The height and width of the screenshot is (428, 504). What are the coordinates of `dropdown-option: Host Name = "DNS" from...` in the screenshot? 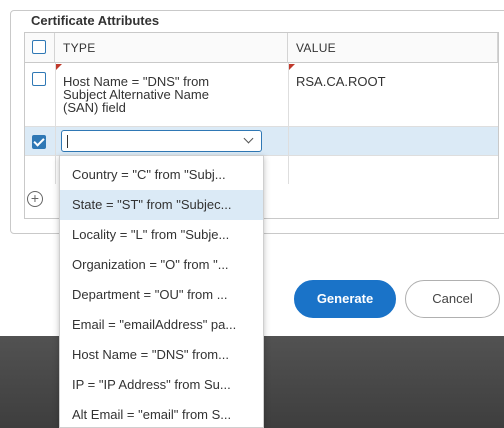 It's located at (161, 355).